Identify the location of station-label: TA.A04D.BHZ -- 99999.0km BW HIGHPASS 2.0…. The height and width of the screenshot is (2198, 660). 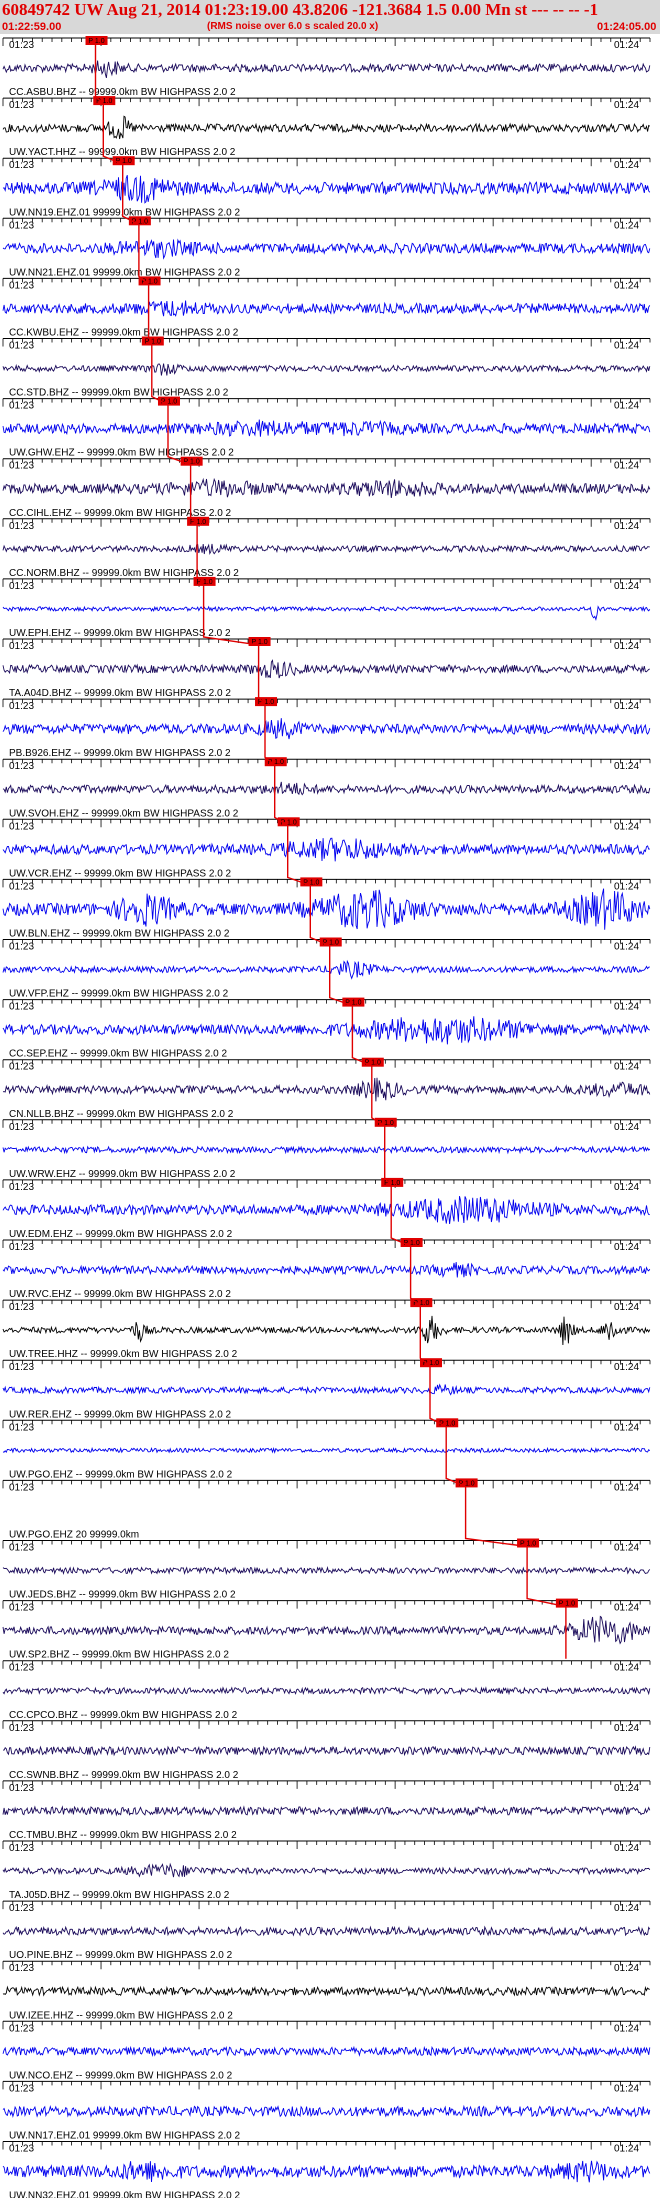
(120, 693).